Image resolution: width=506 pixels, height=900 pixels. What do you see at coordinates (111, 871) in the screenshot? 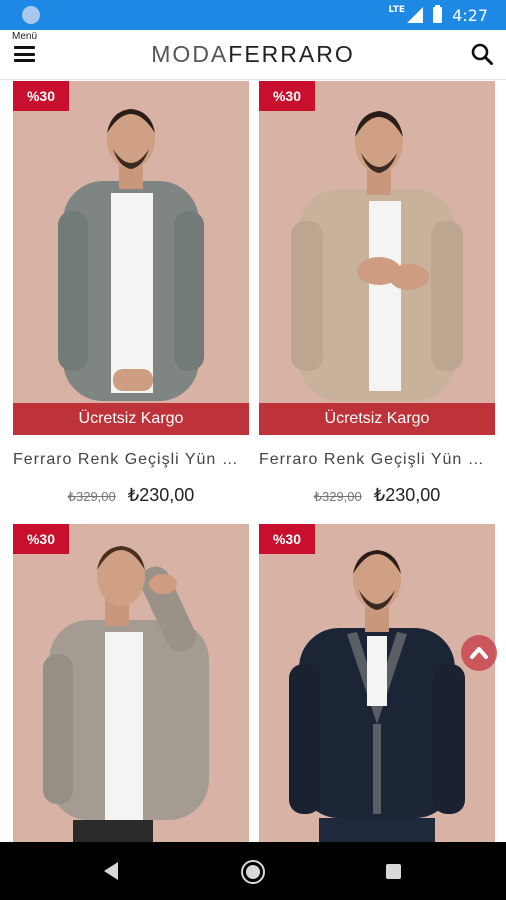
I see `back-triangle-icon` at bounding box center [111, 871].